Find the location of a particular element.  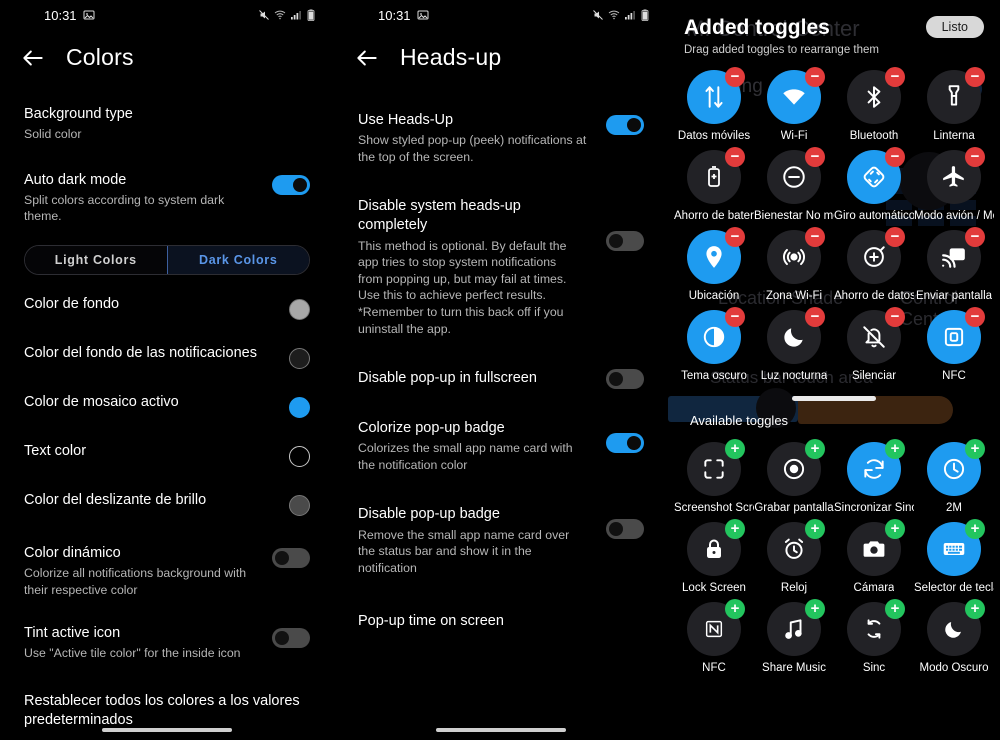

row-background-type: Background type Solid color is located at coordinates (167, 124).